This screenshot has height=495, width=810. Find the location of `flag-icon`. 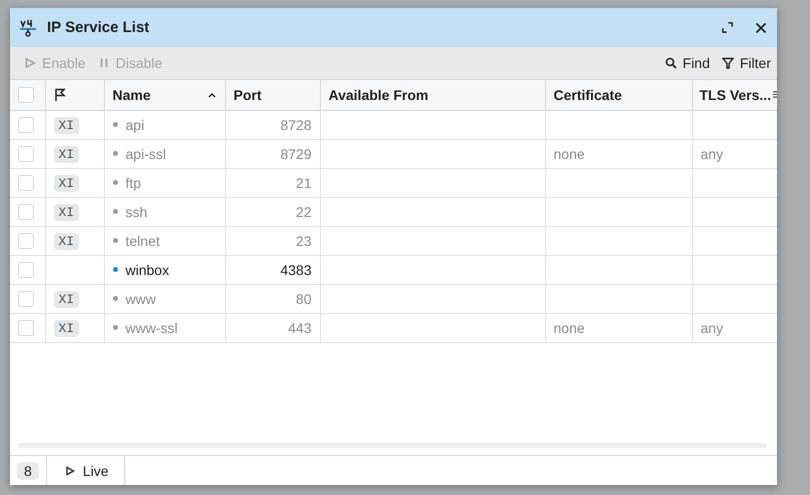

flag-icon is located at coordinates (60, 95).